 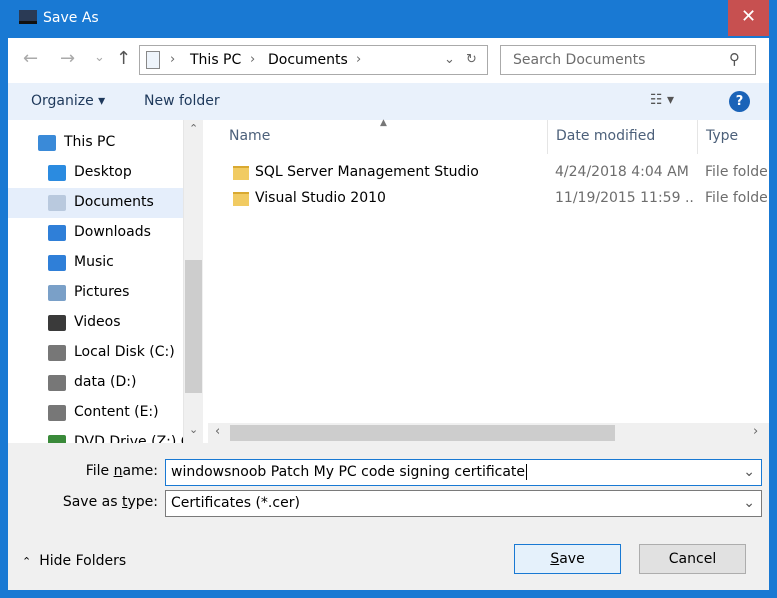 I want to click on search-input: Search Documents ⚲, so click(x=628, y=60).